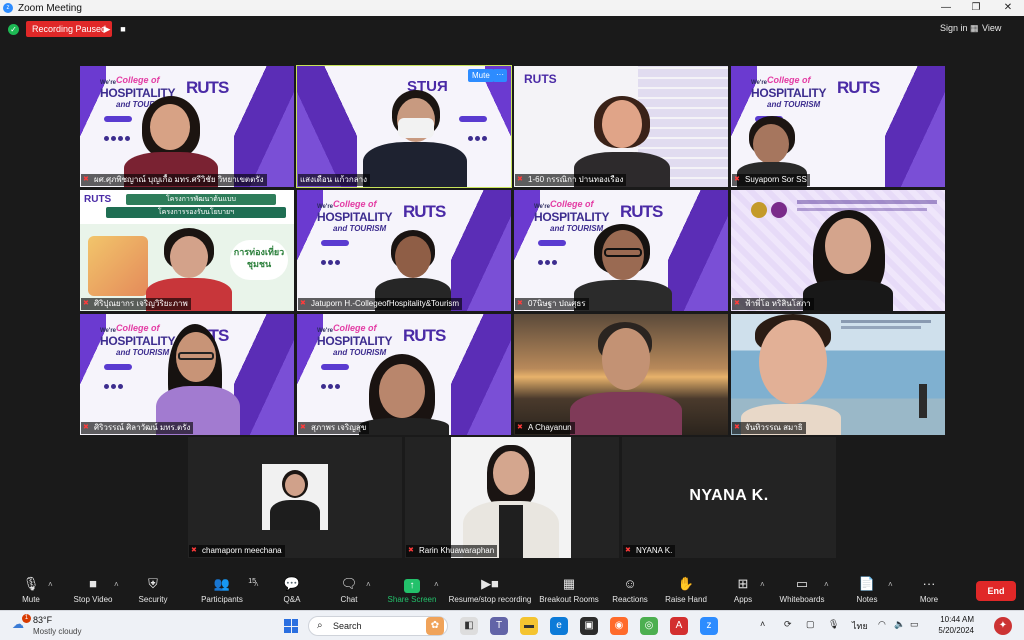 The image size is (1024, 640). What do you see at coordinates (436, 584) in the screenshot?
I see `share-options-caret-icon: ˄` at bounding box center [436, 584].